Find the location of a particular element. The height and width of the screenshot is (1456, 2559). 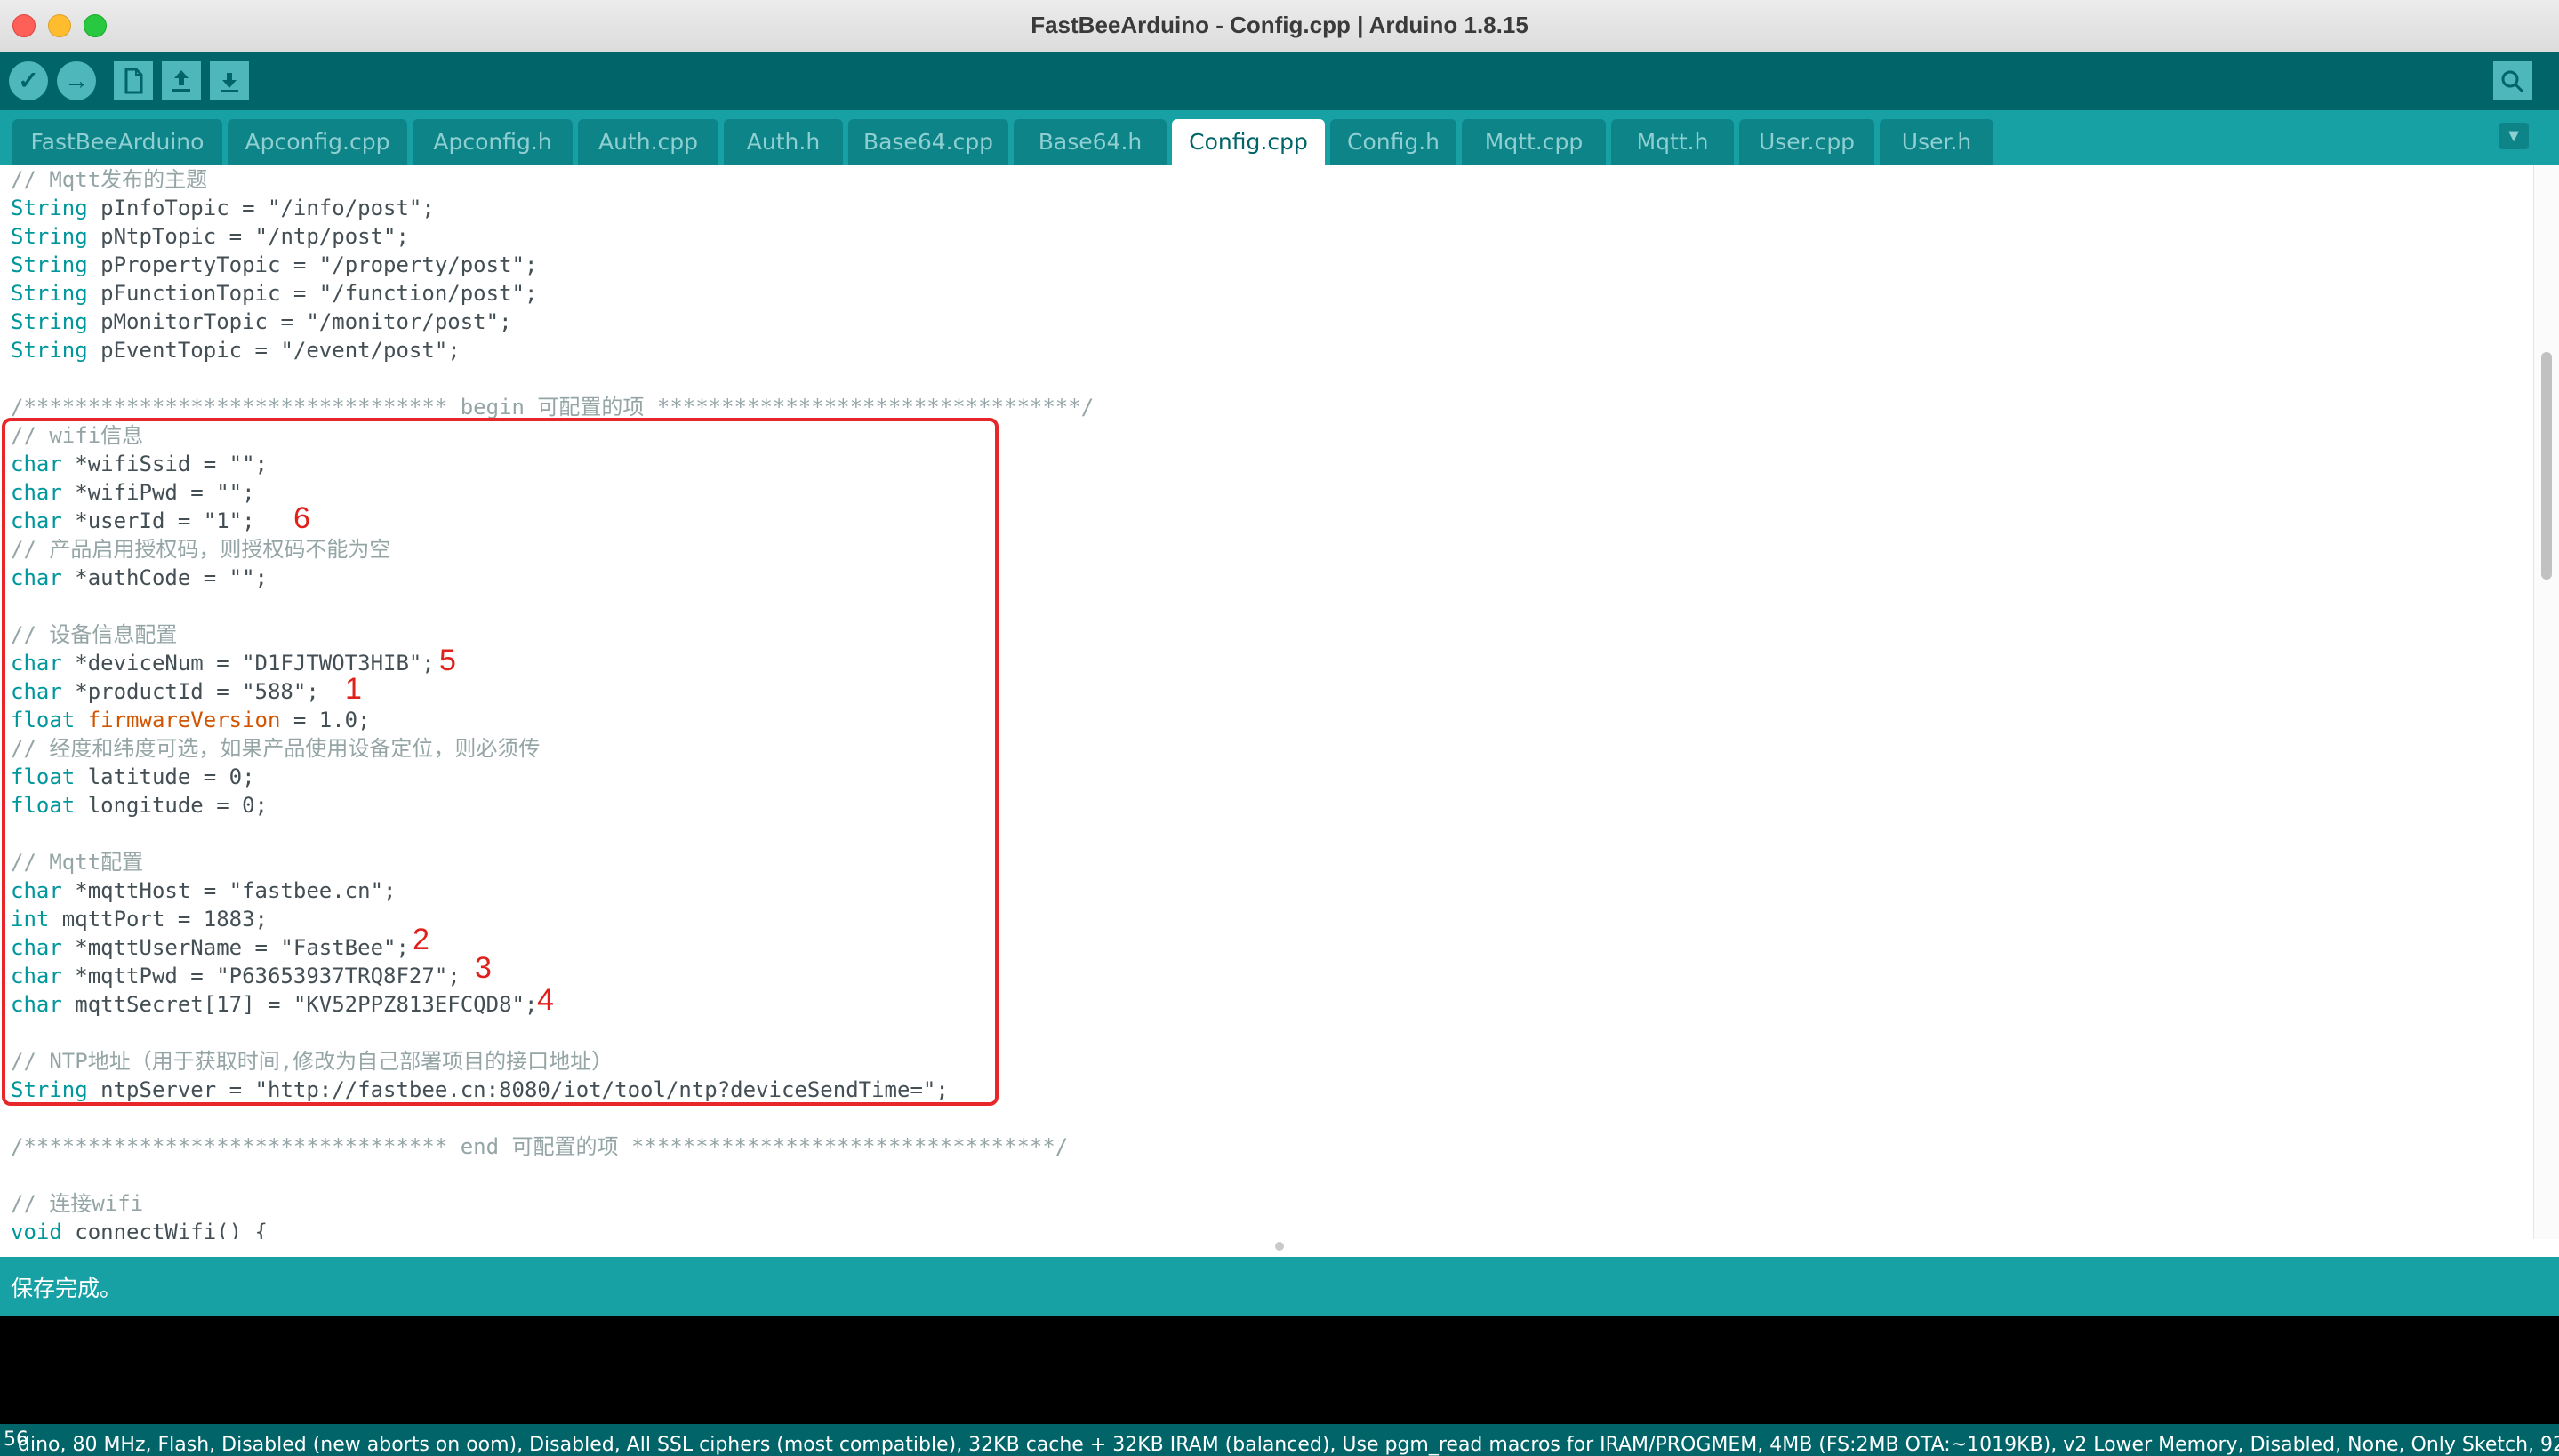

annotation-3: 3 is located at coordinates (483, 968).